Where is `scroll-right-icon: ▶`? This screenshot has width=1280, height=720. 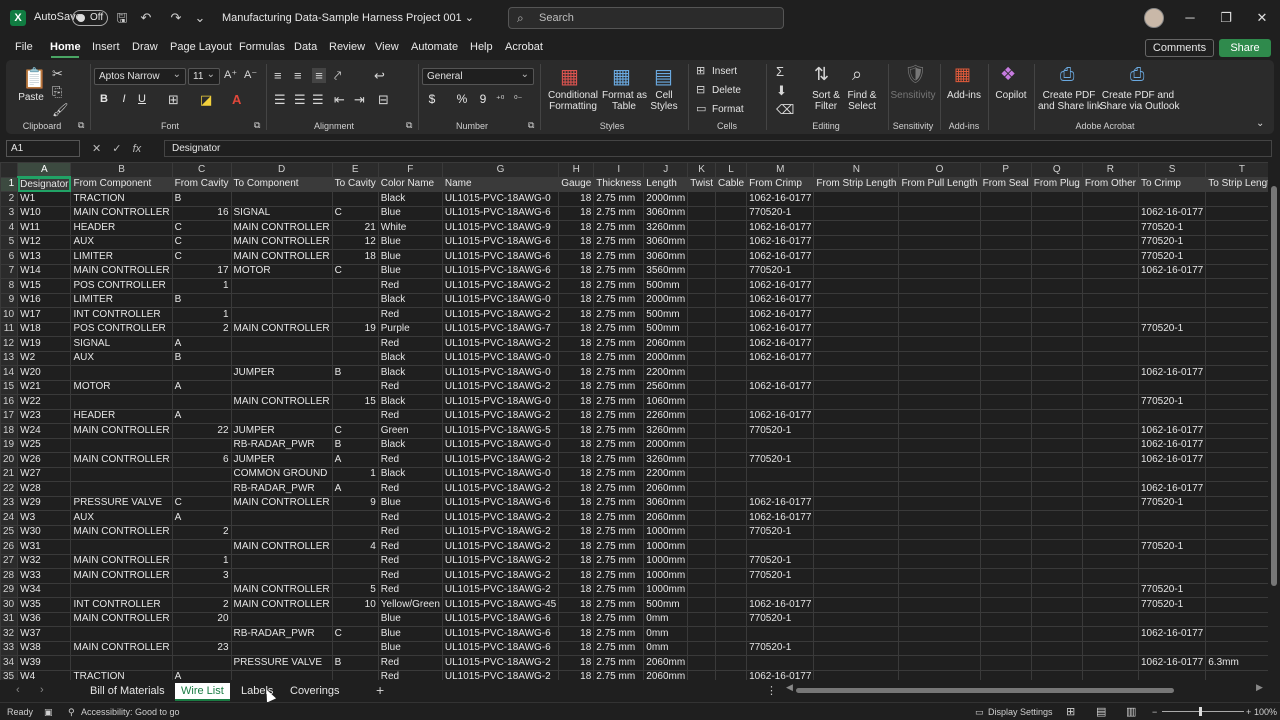 scroll-right-icon: ▶ is located at coordinates (1259, 687).